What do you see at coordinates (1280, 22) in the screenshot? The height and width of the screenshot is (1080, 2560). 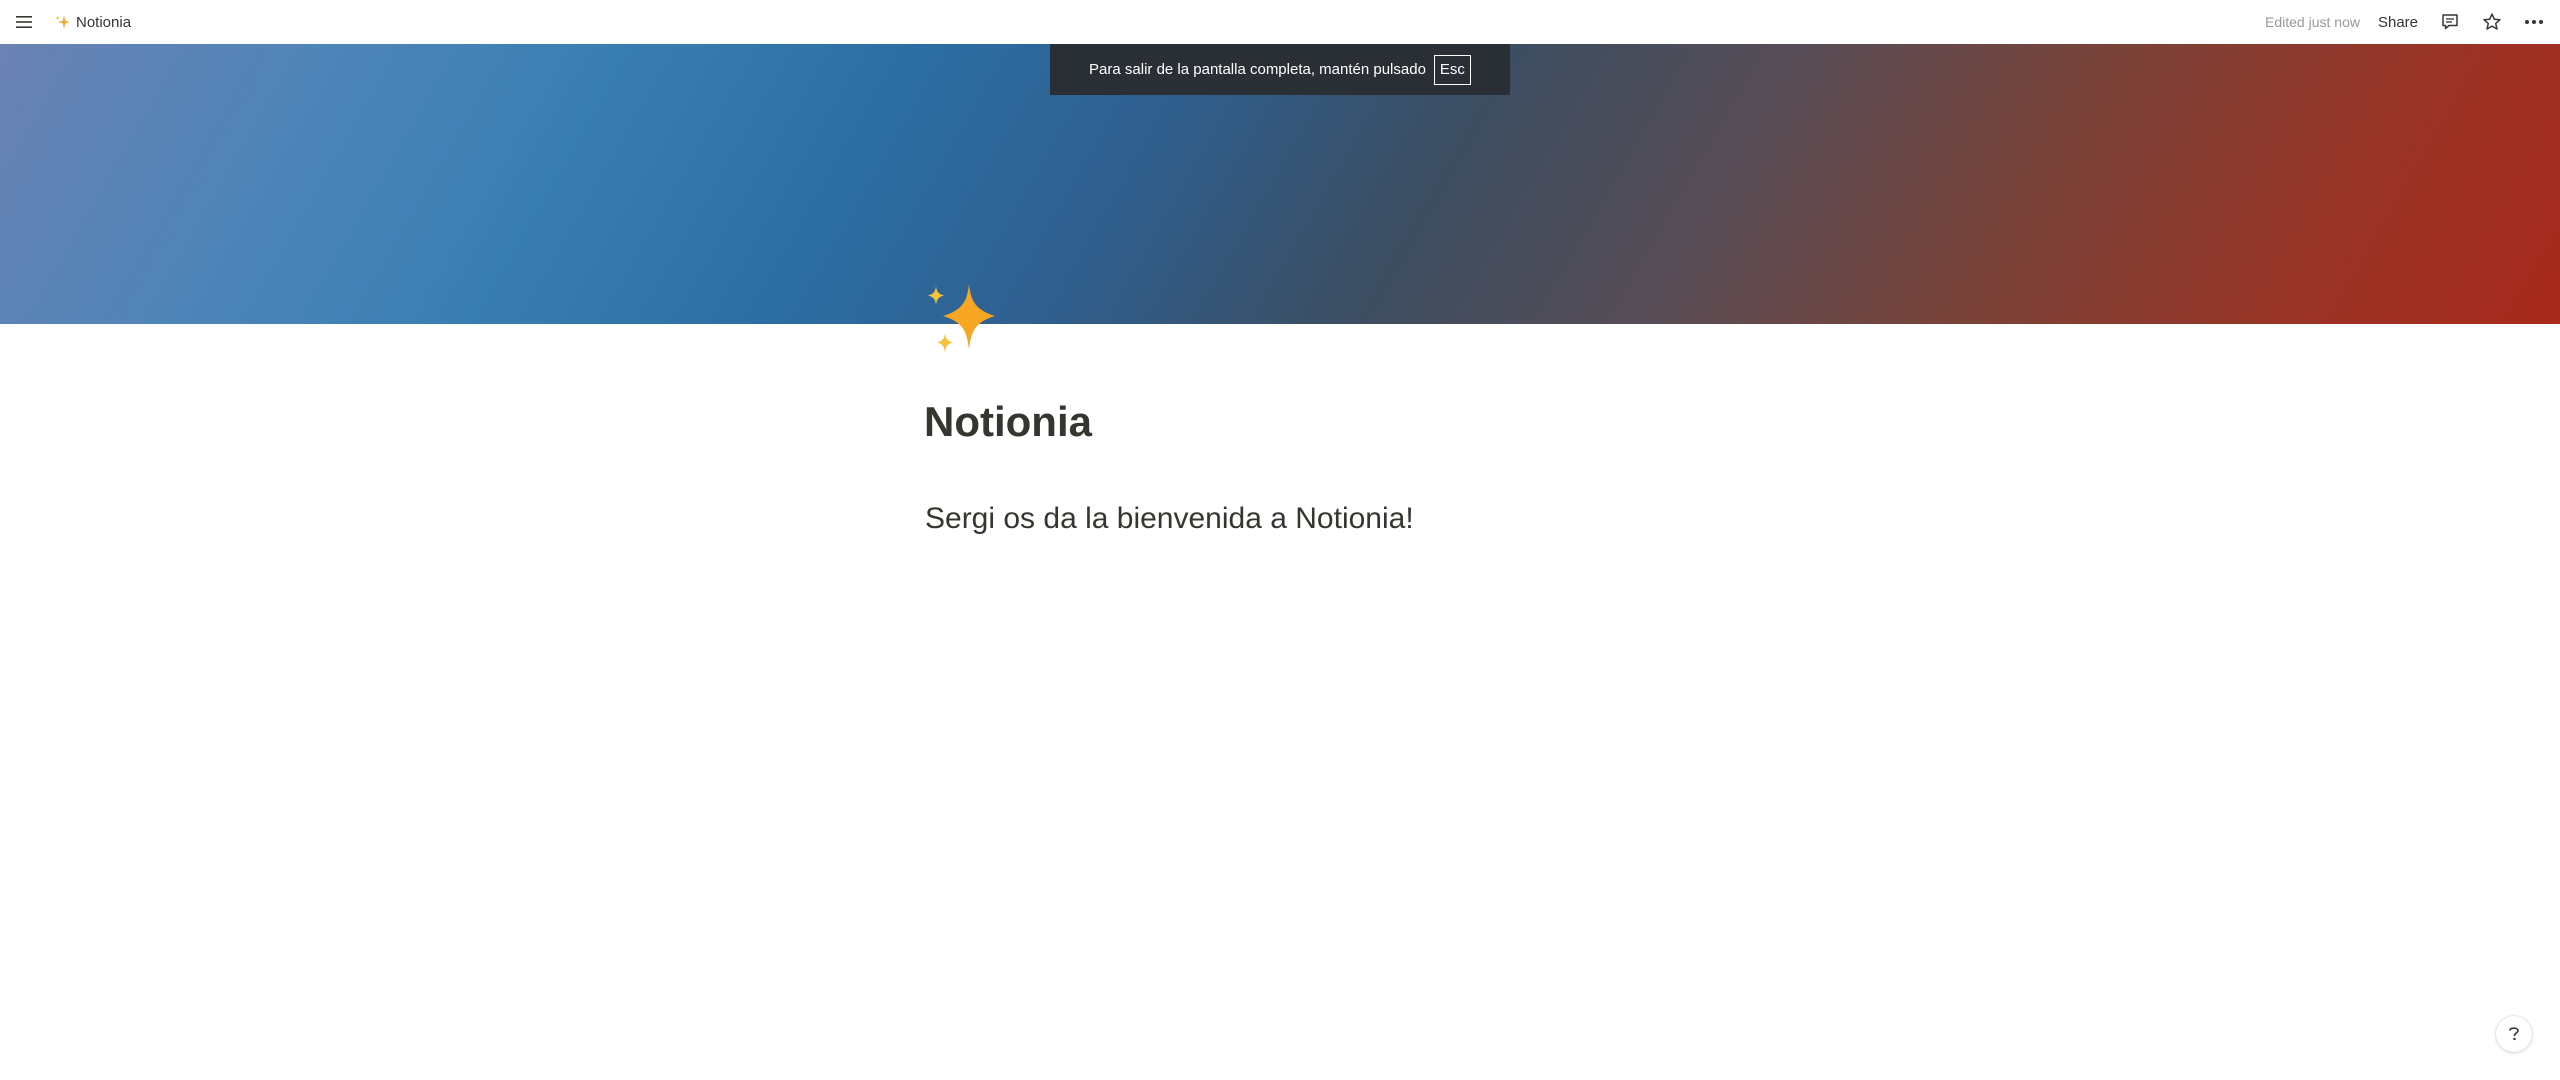 I see `top-bar: Notionia Edited just now Share` at bounding box center [1280, 22].